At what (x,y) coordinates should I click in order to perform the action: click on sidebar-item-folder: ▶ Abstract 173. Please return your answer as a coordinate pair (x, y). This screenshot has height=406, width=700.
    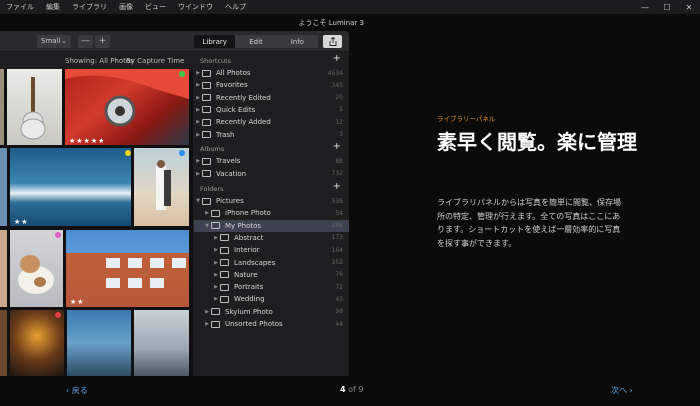
    Looking at the image, I should click on (271, 238).